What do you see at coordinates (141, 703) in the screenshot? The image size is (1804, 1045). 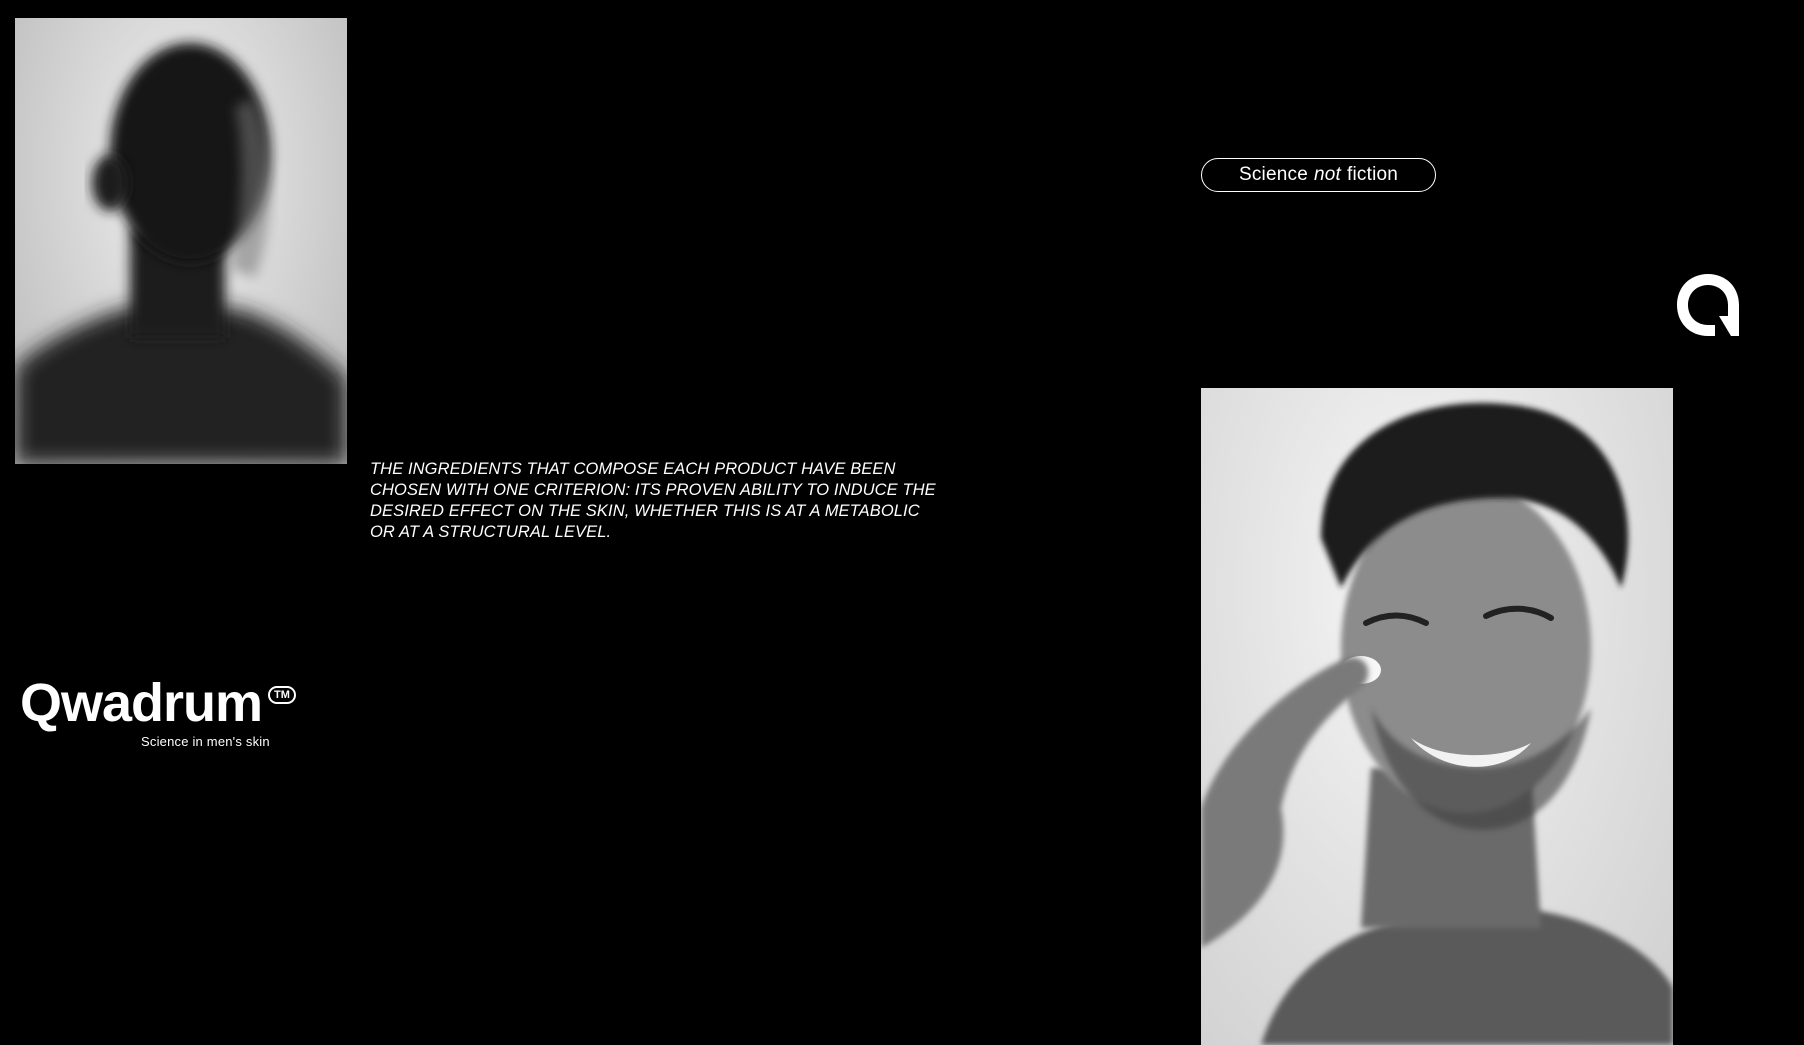 I see `logo-wordmark: Qwadrum` at bounding box center [141, 703].